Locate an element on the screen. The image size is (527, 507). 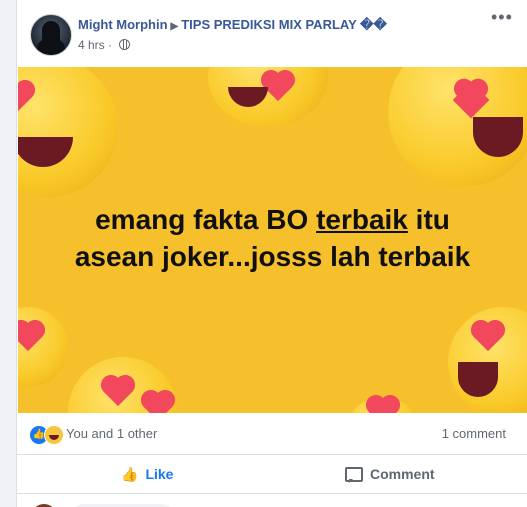
comment-composer is located at coordinates (272, 500).